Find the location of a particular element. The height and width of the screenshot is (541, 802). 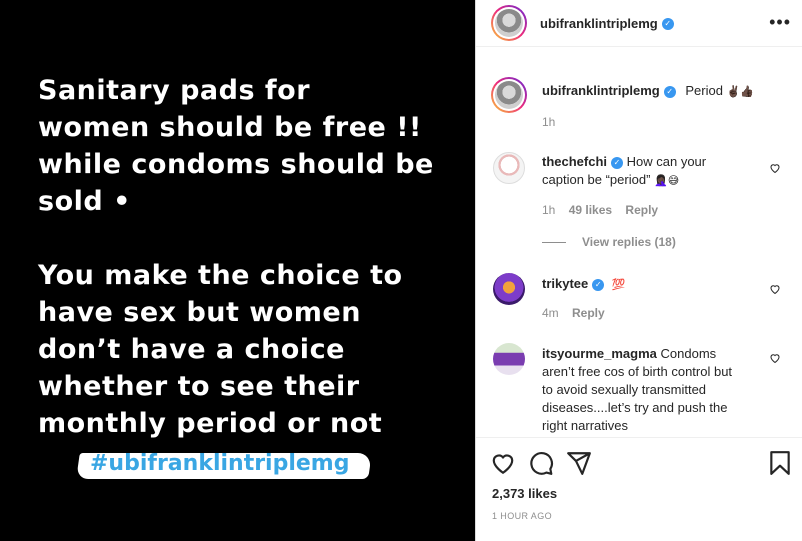

comment-emojis: 🤦🏿‍♀️😅 is located at coordinates (667, 180).